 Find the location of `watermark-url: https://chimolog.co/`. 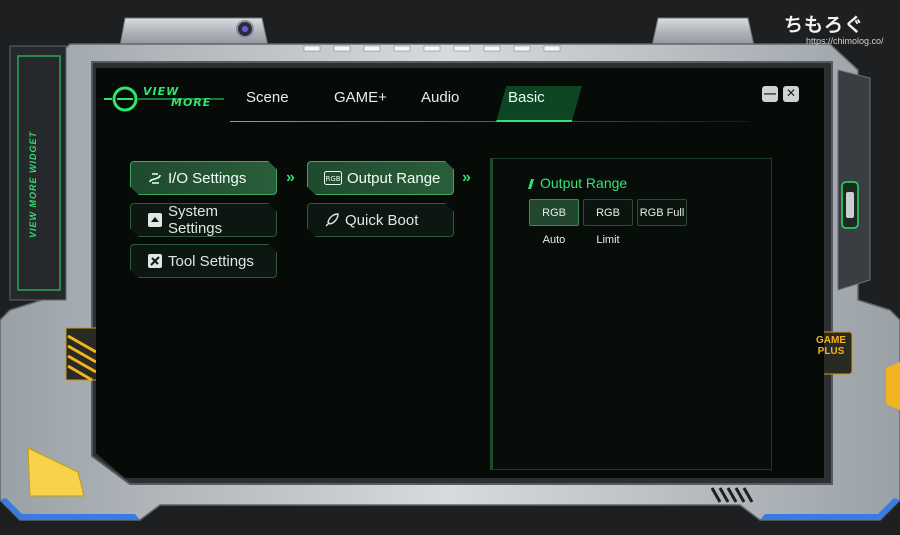

watermark-url: https://chimolog.co/ is located at coordinates (845, 41).